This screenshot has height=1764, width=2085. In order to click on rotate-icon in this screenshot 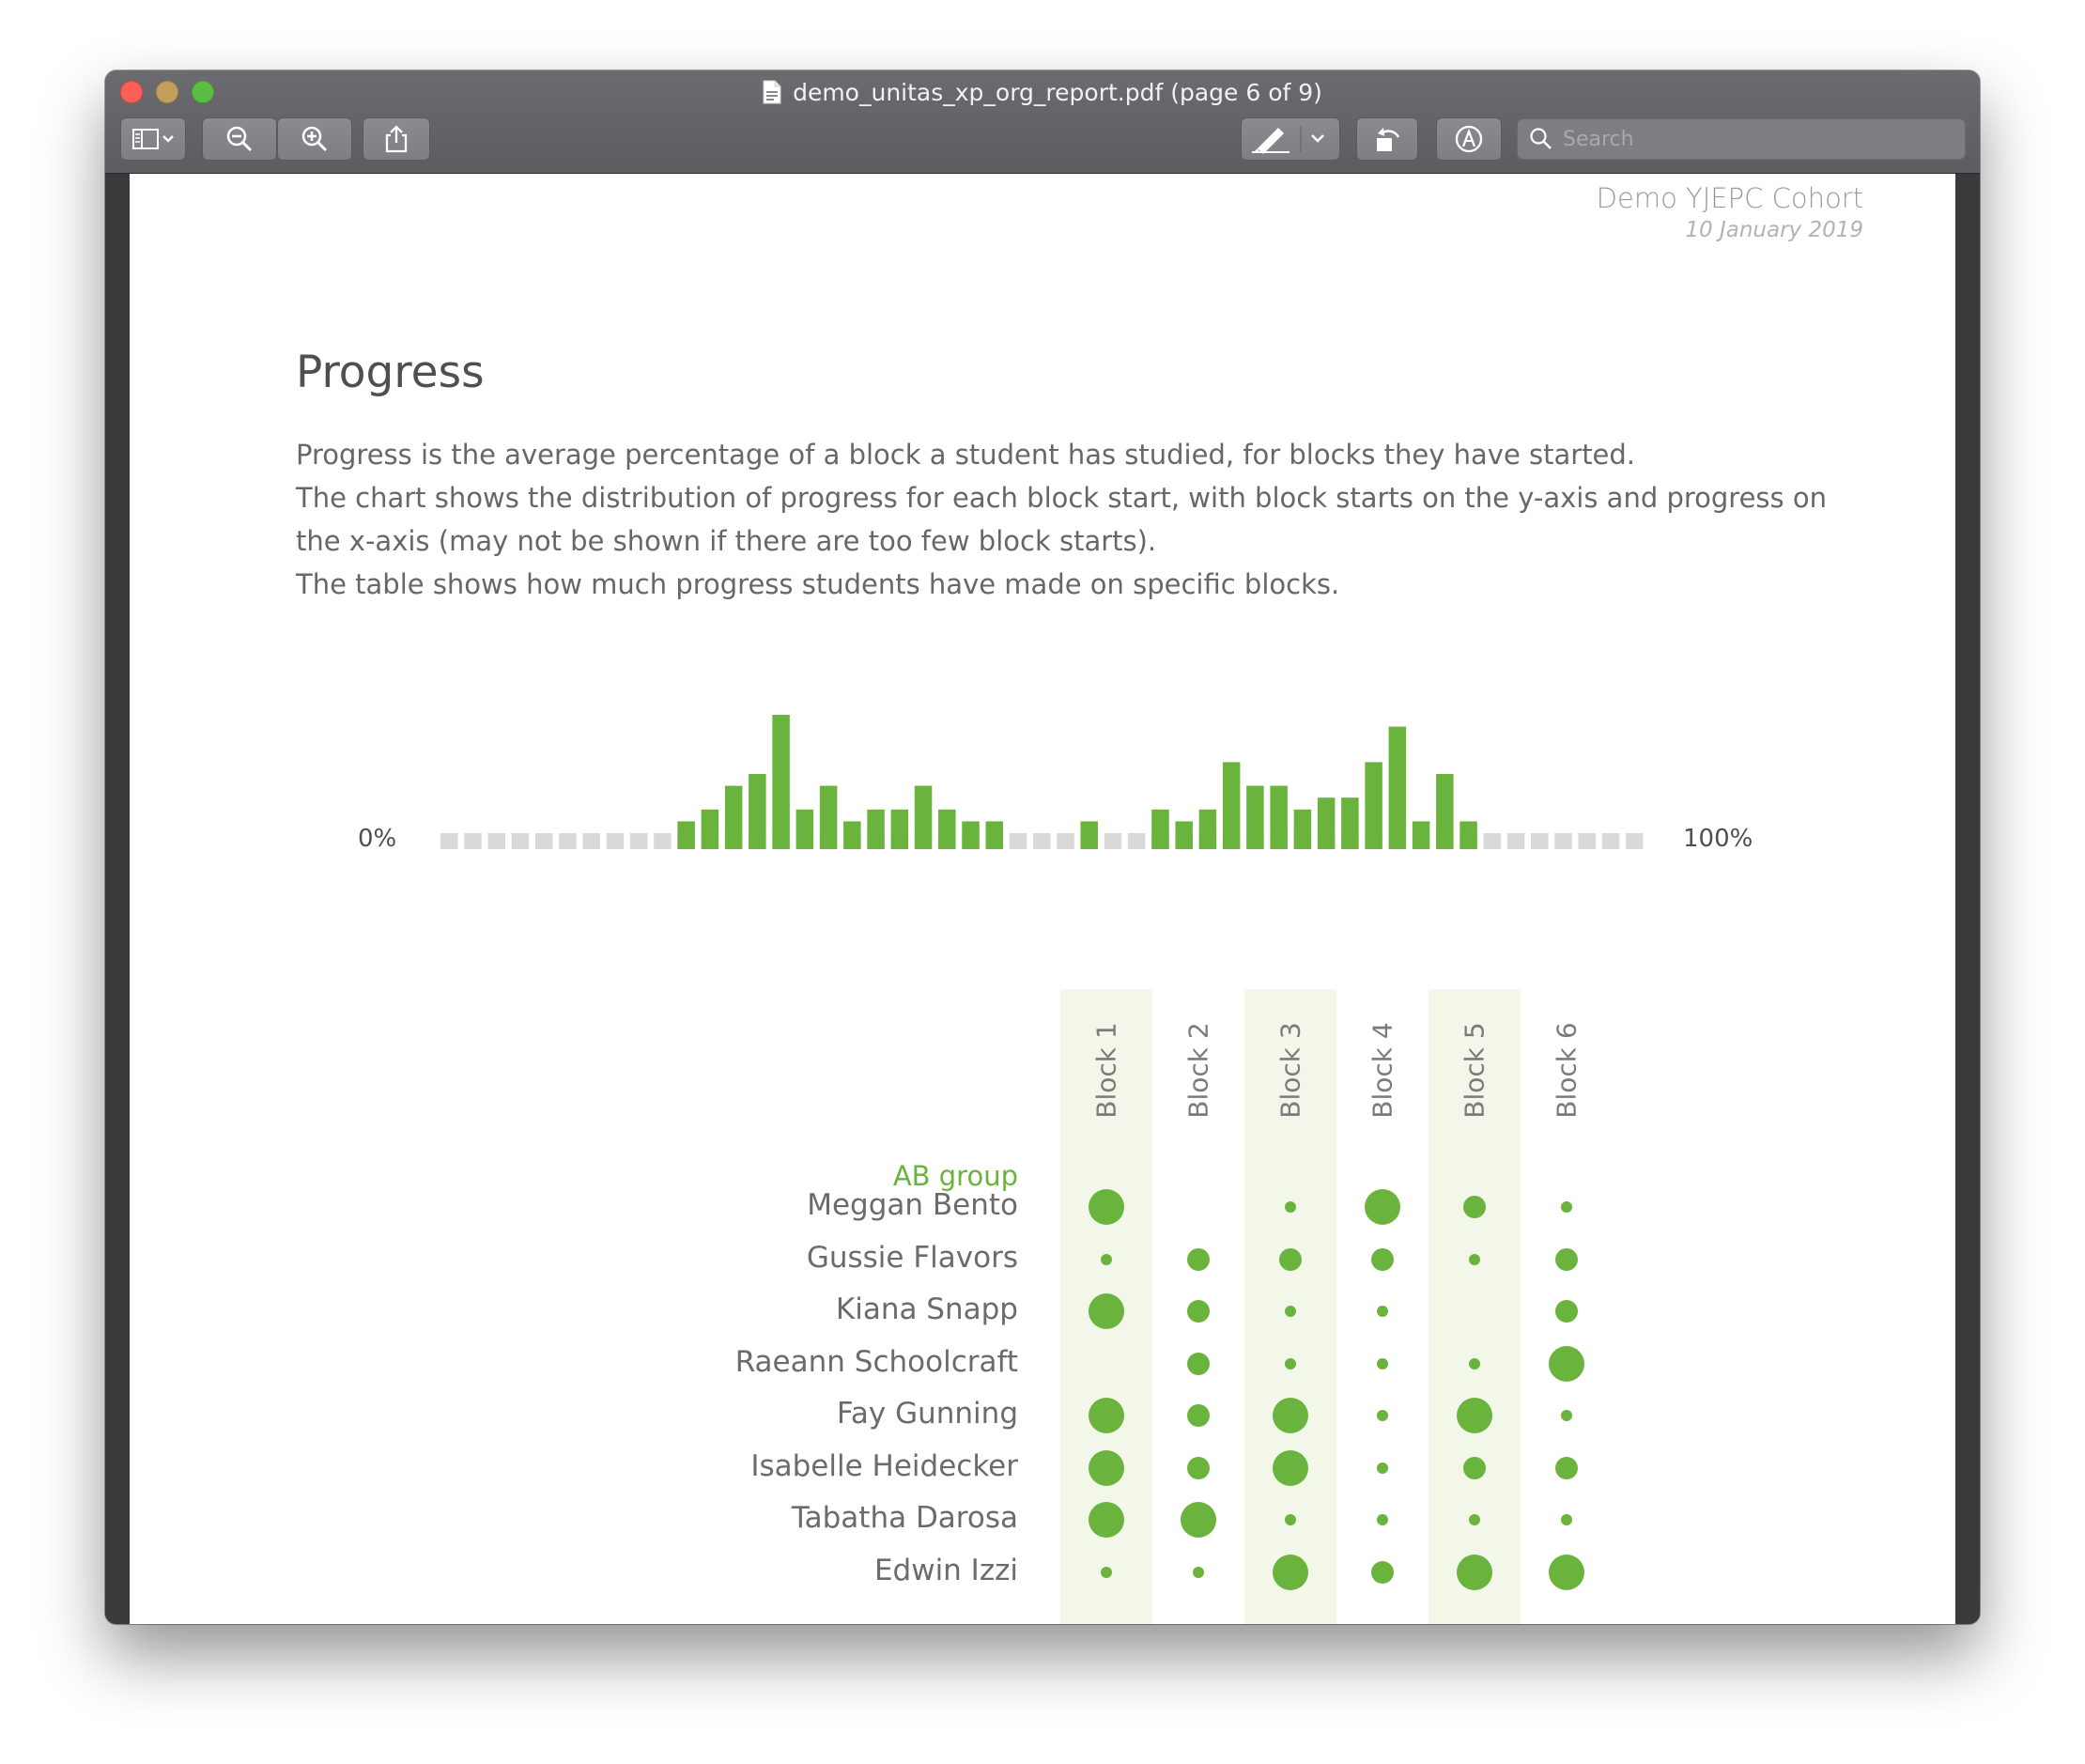, I will do `click(1388, 139)`.